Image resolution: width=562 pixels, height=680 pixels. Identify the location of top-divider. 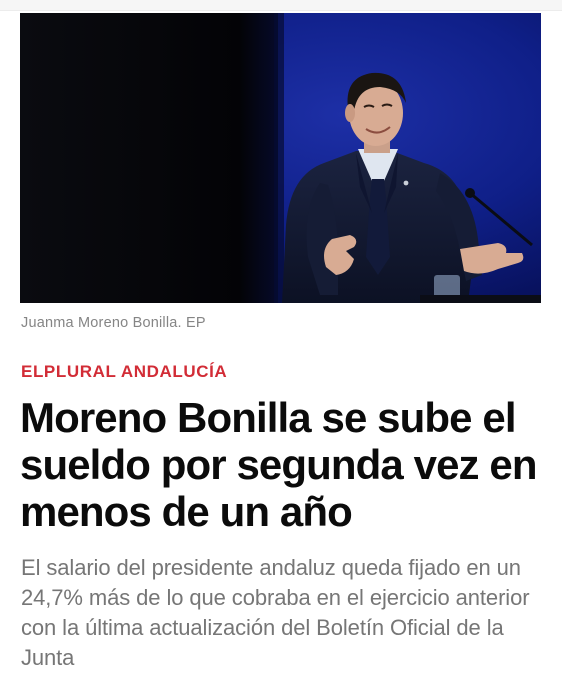
(281, 5).